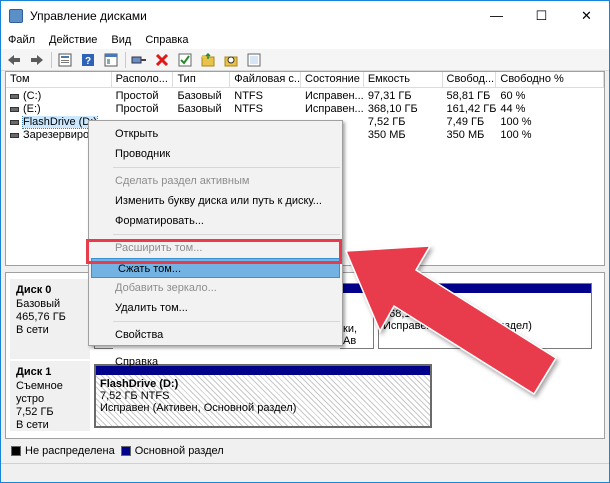  Describe the element at coordinates (111, 60) in the screenshot. I see `console-icon` at that location.